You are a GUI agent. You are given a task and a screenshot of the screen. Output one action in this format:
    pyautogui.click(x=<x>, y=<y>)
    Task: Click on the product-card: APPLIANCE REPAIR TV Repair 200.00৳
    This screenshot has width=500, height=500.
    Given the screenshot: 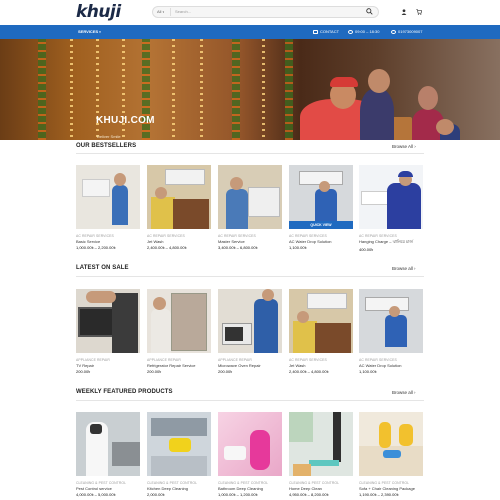 What is the action you would take?
    pyautogui.click(x=108, y=332)
    